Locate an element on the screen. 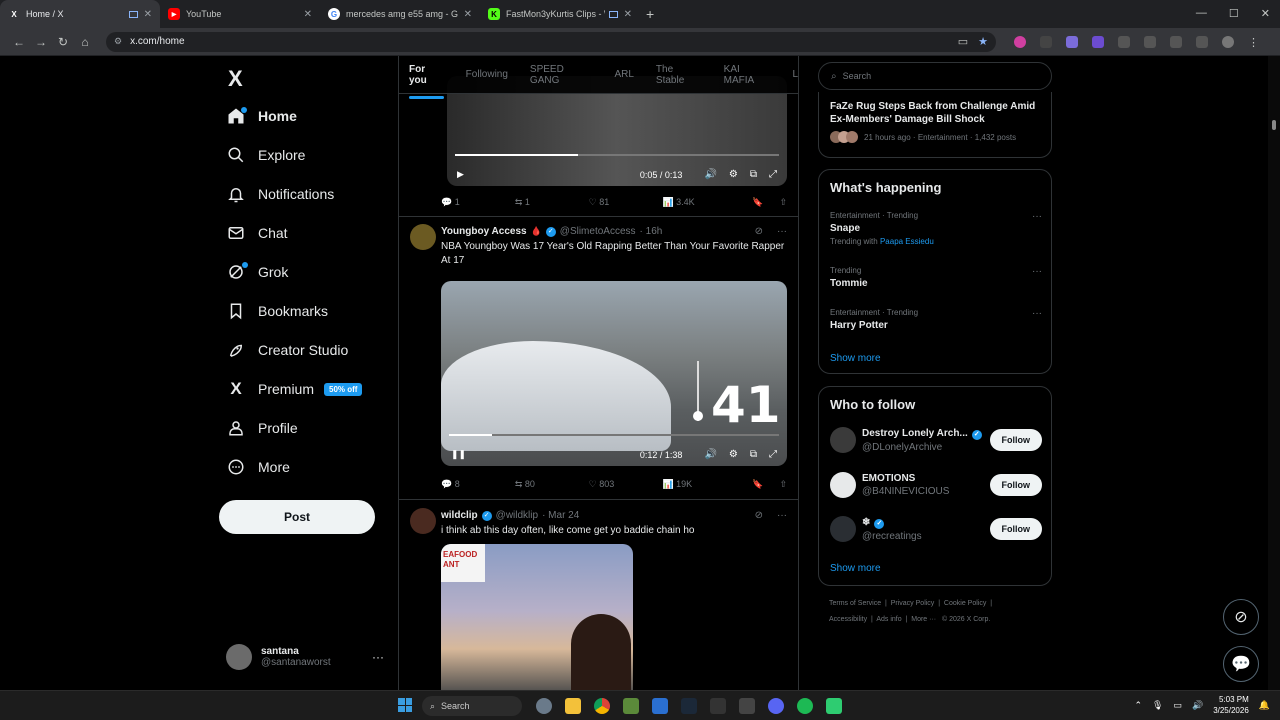  spotify-icon is located at coordinates (805, 706).